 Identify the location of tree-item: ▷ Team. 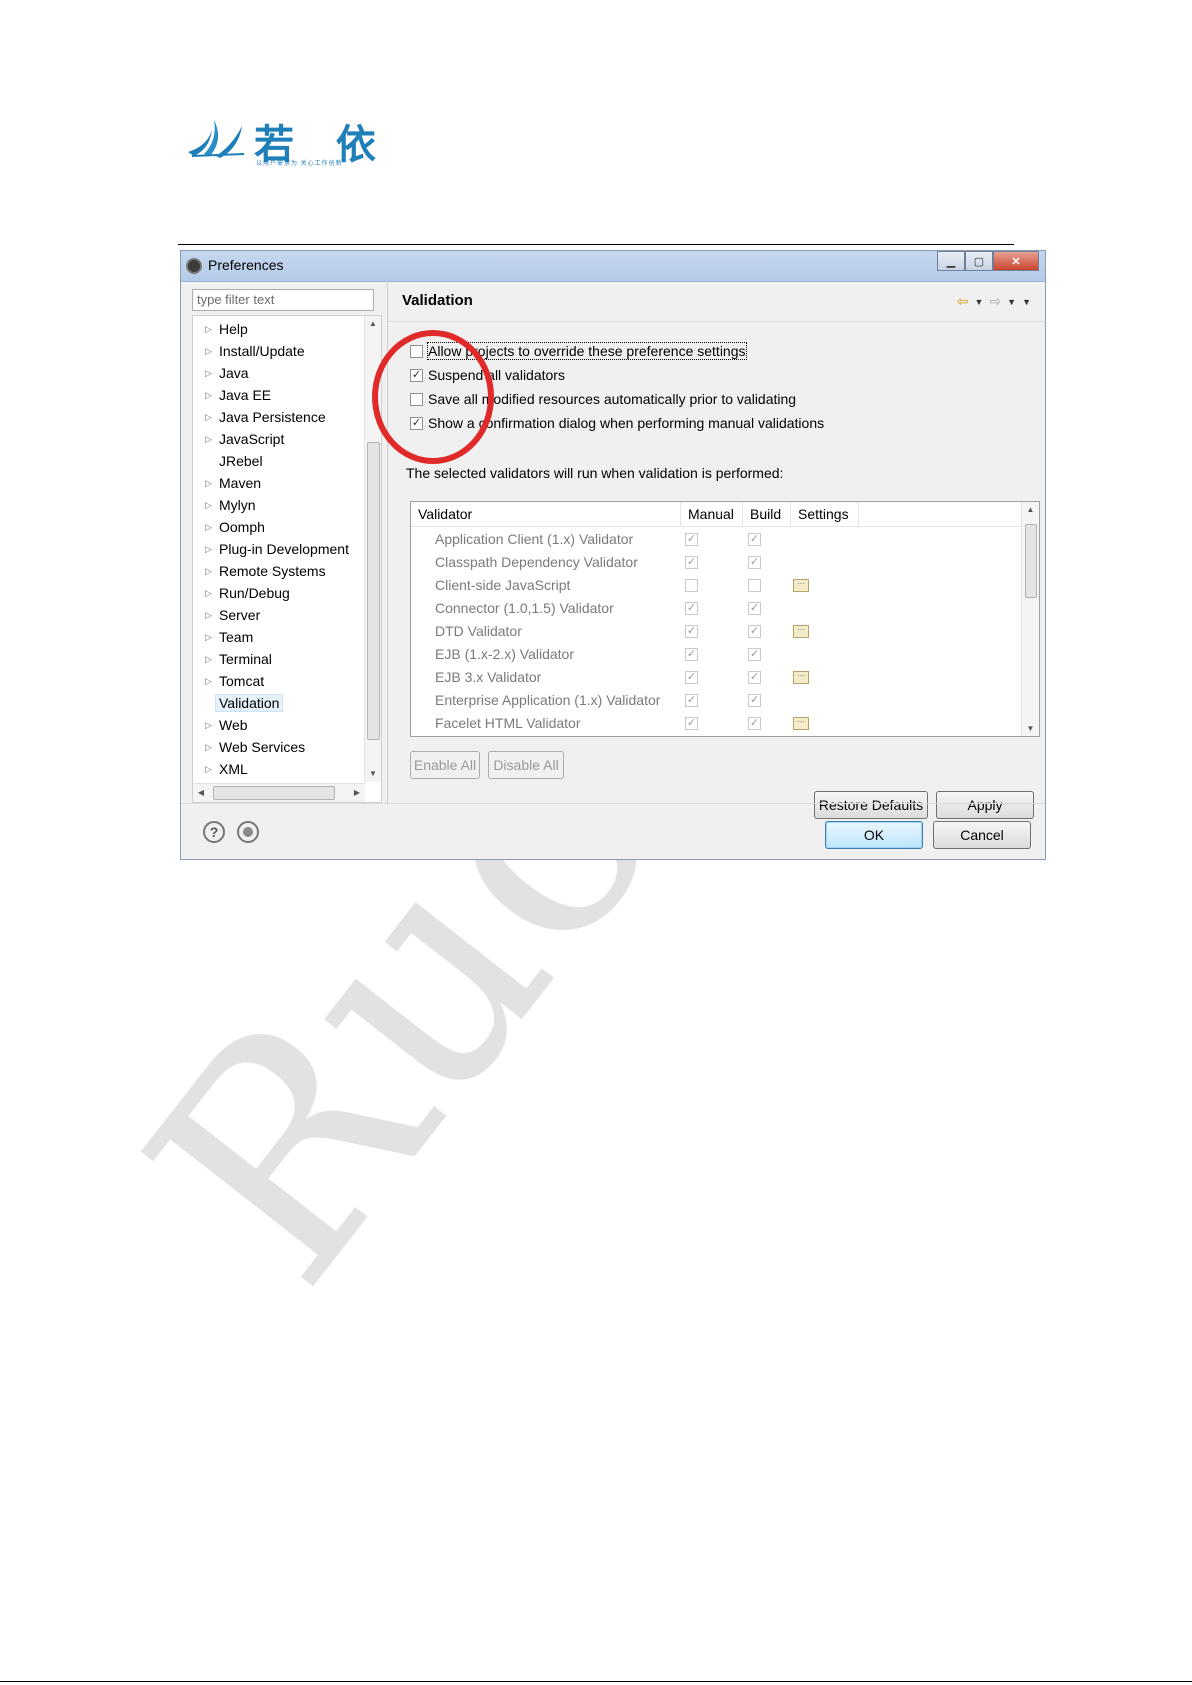
(277, 637).